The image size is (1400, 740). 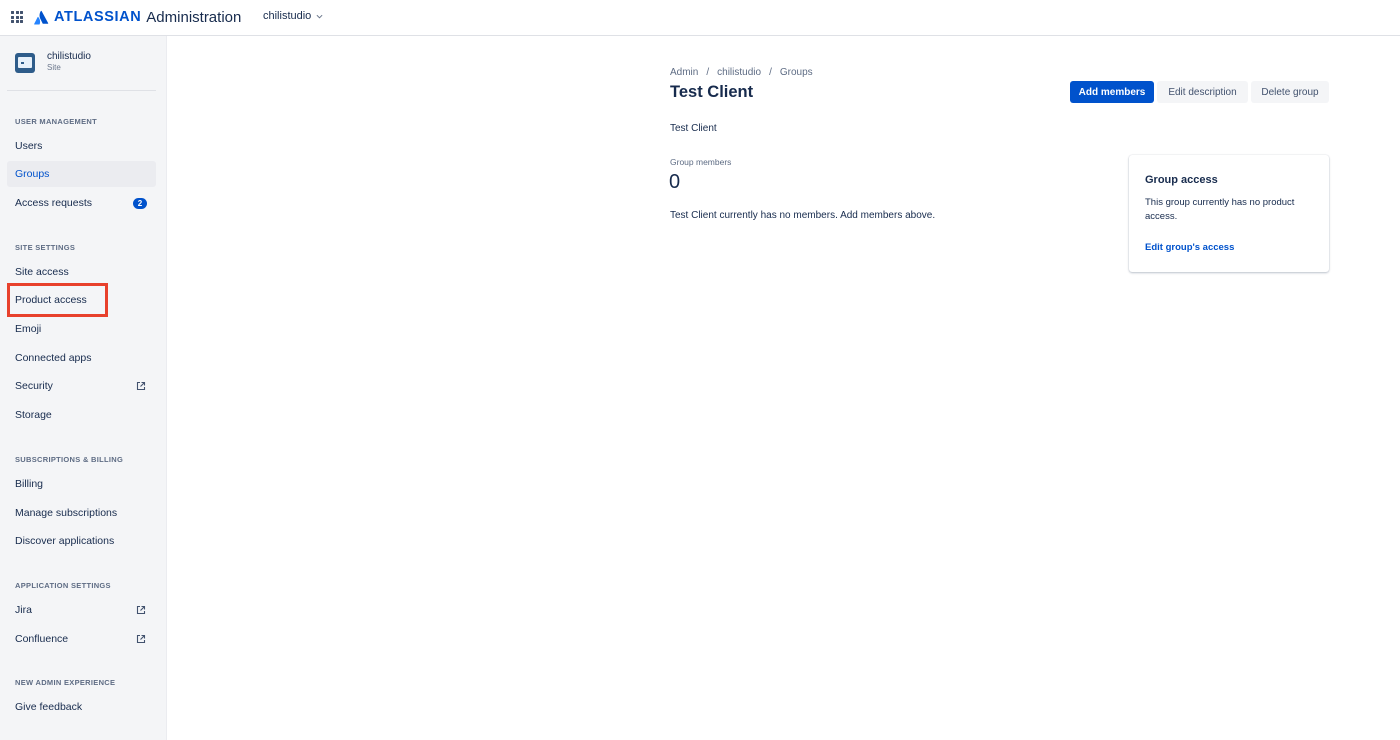 I want to click on breadcrumb-site: chilistudio, so click(x=739, y=72).